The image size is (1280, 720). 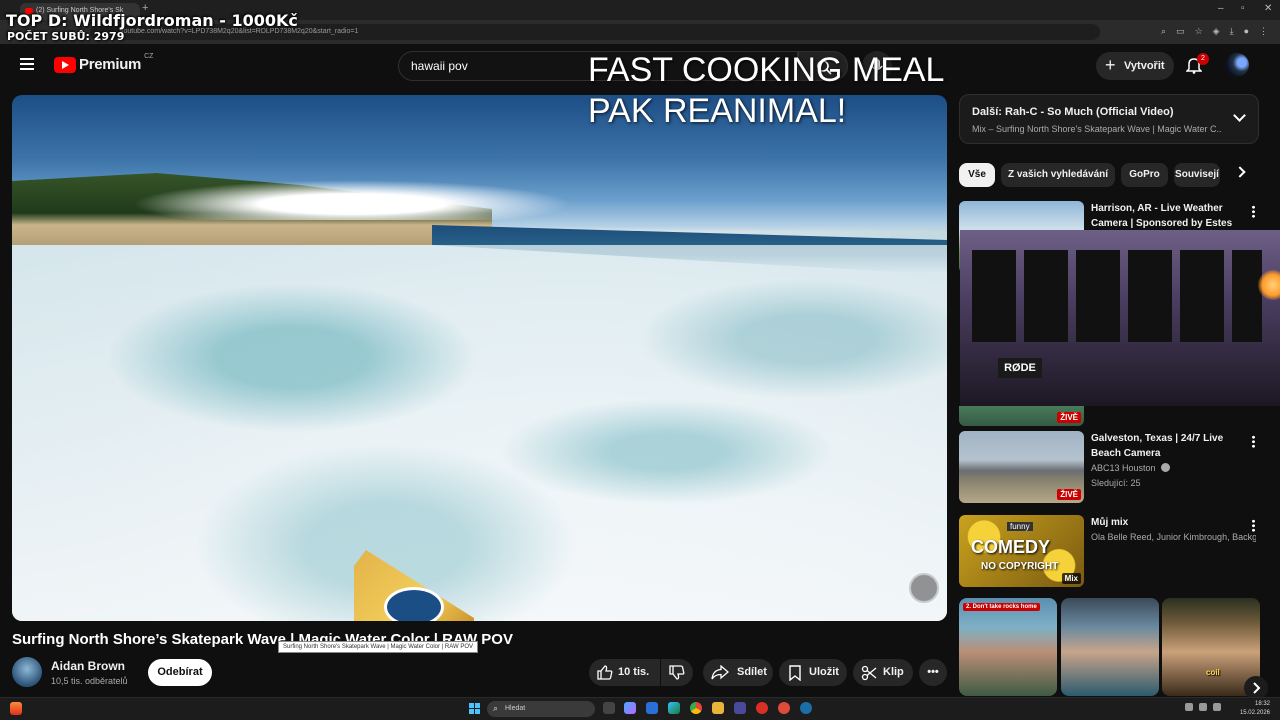 I want to click on save-label: Uložit, so click(x=824, y=672).